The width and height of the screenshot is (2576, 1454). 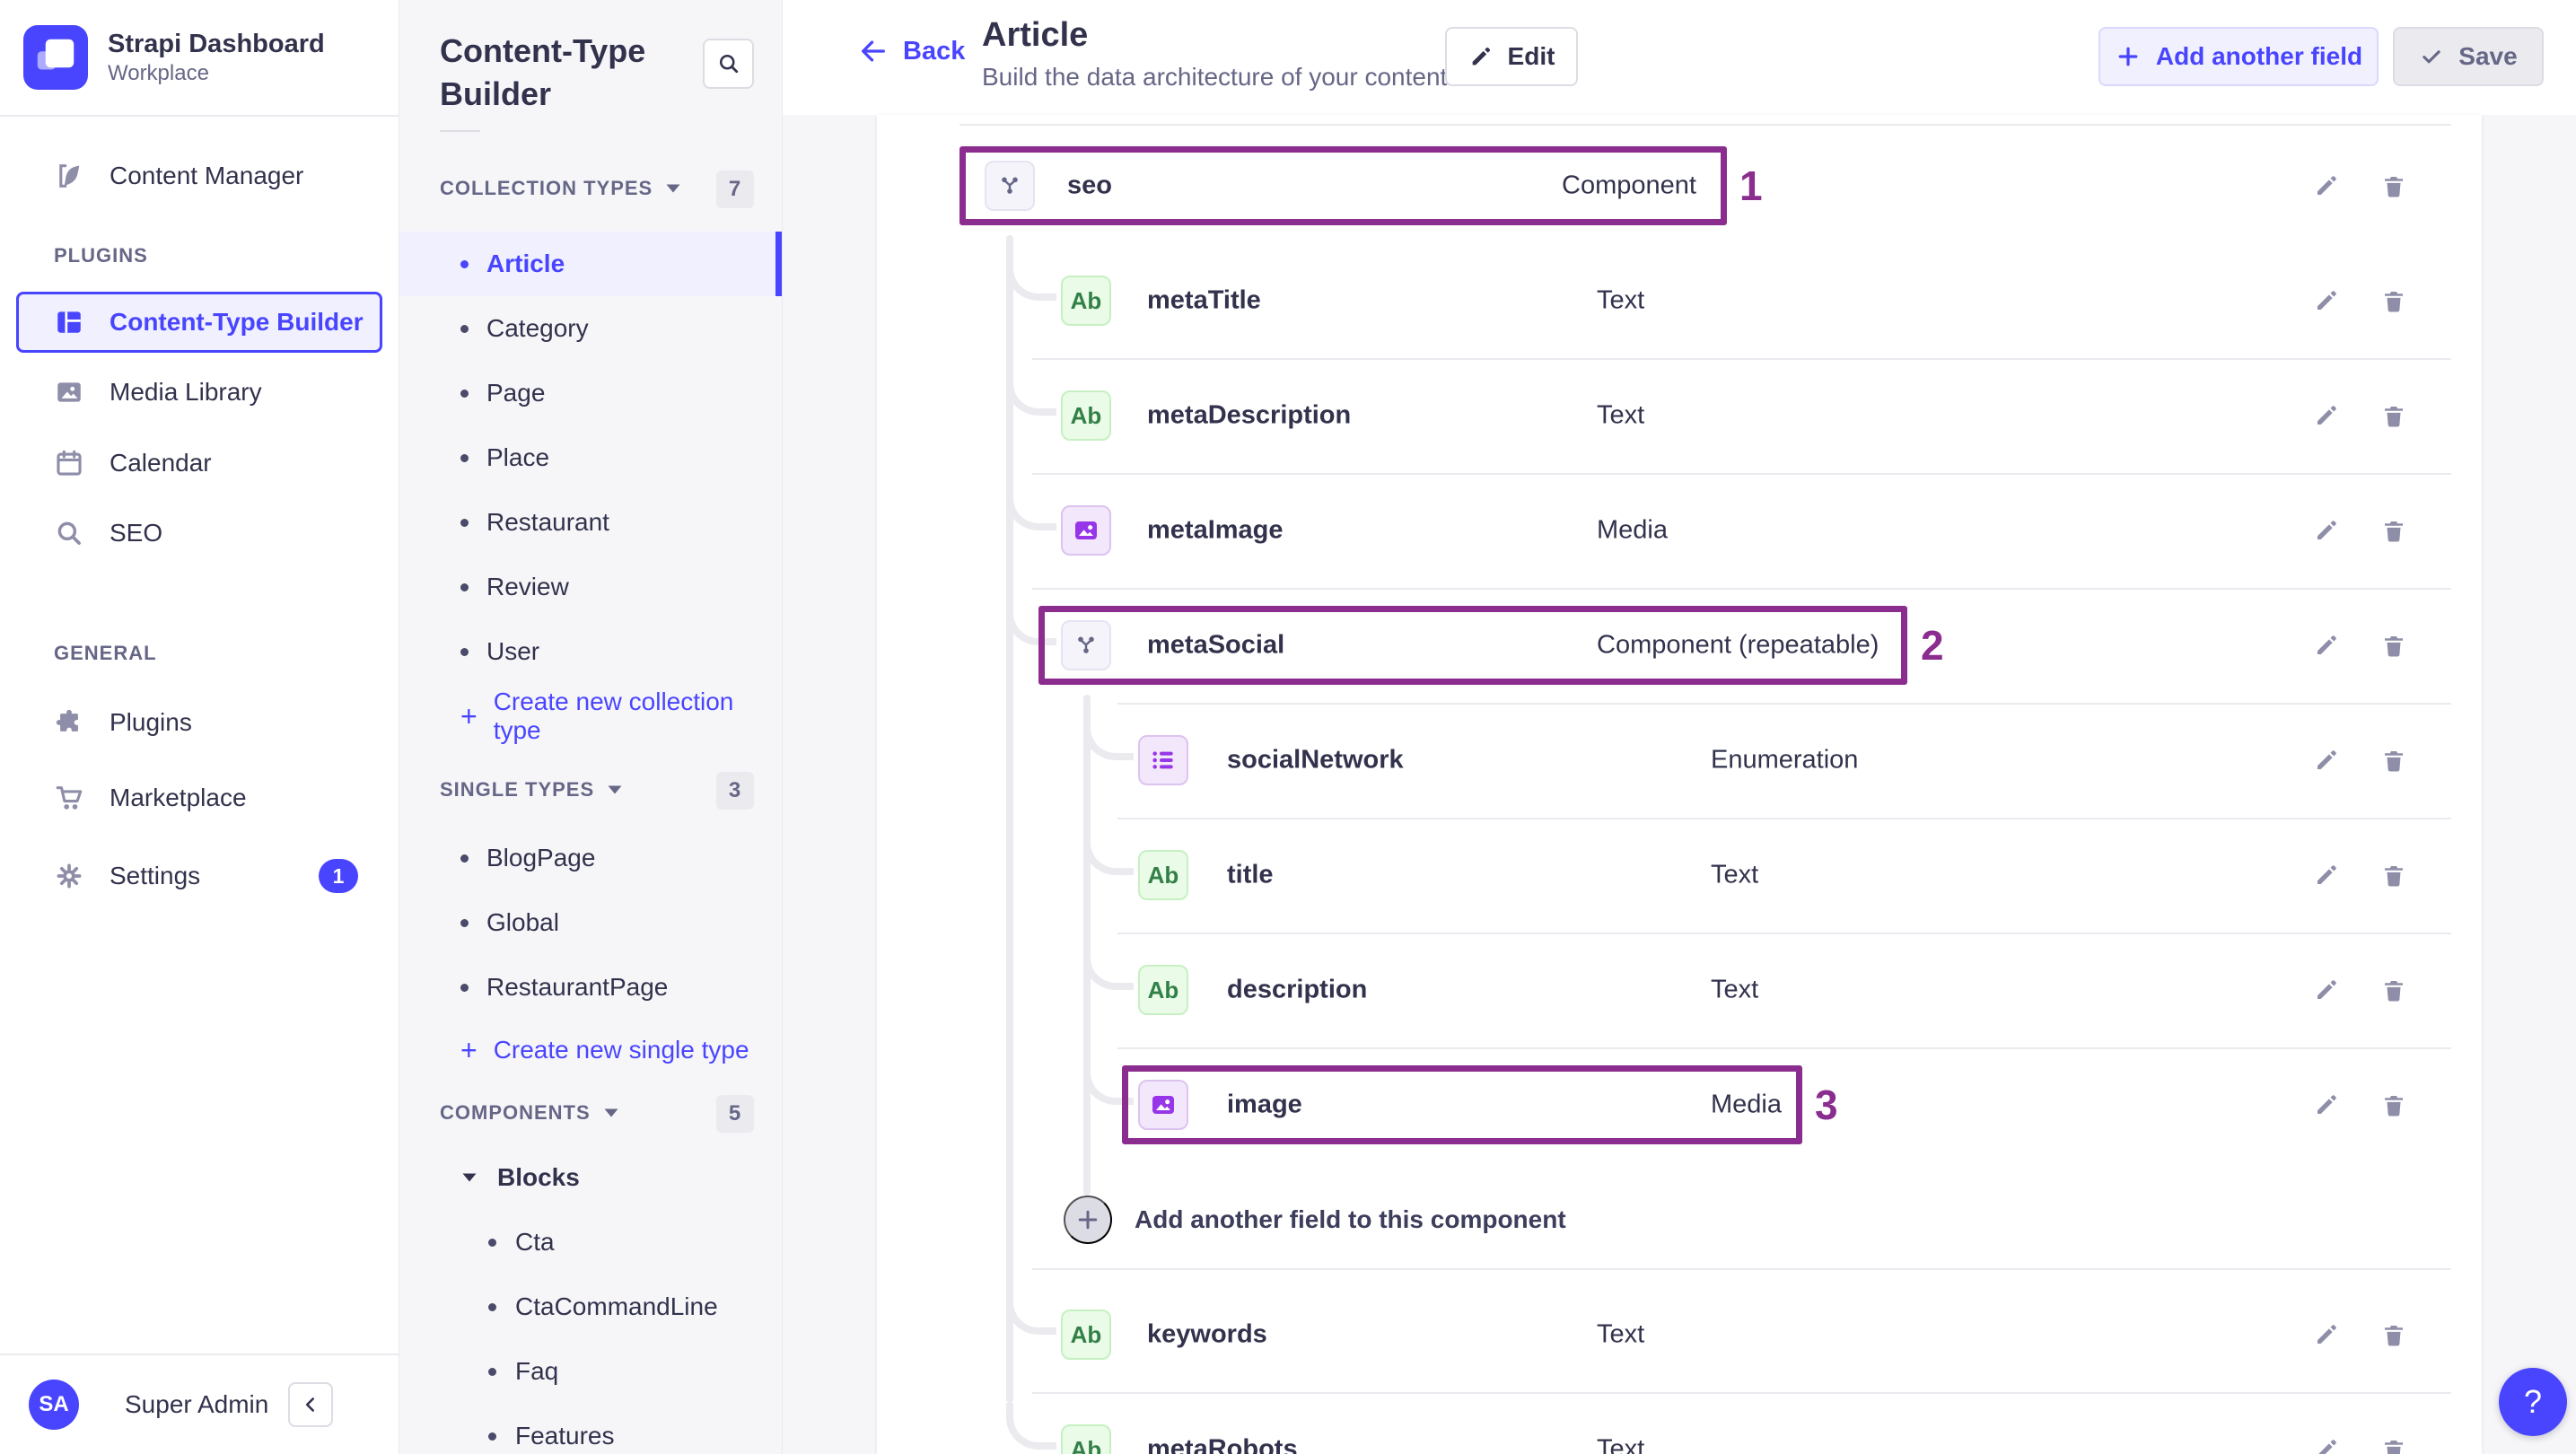 I want to click on plus-icon: +, so click(x=469, y=715).